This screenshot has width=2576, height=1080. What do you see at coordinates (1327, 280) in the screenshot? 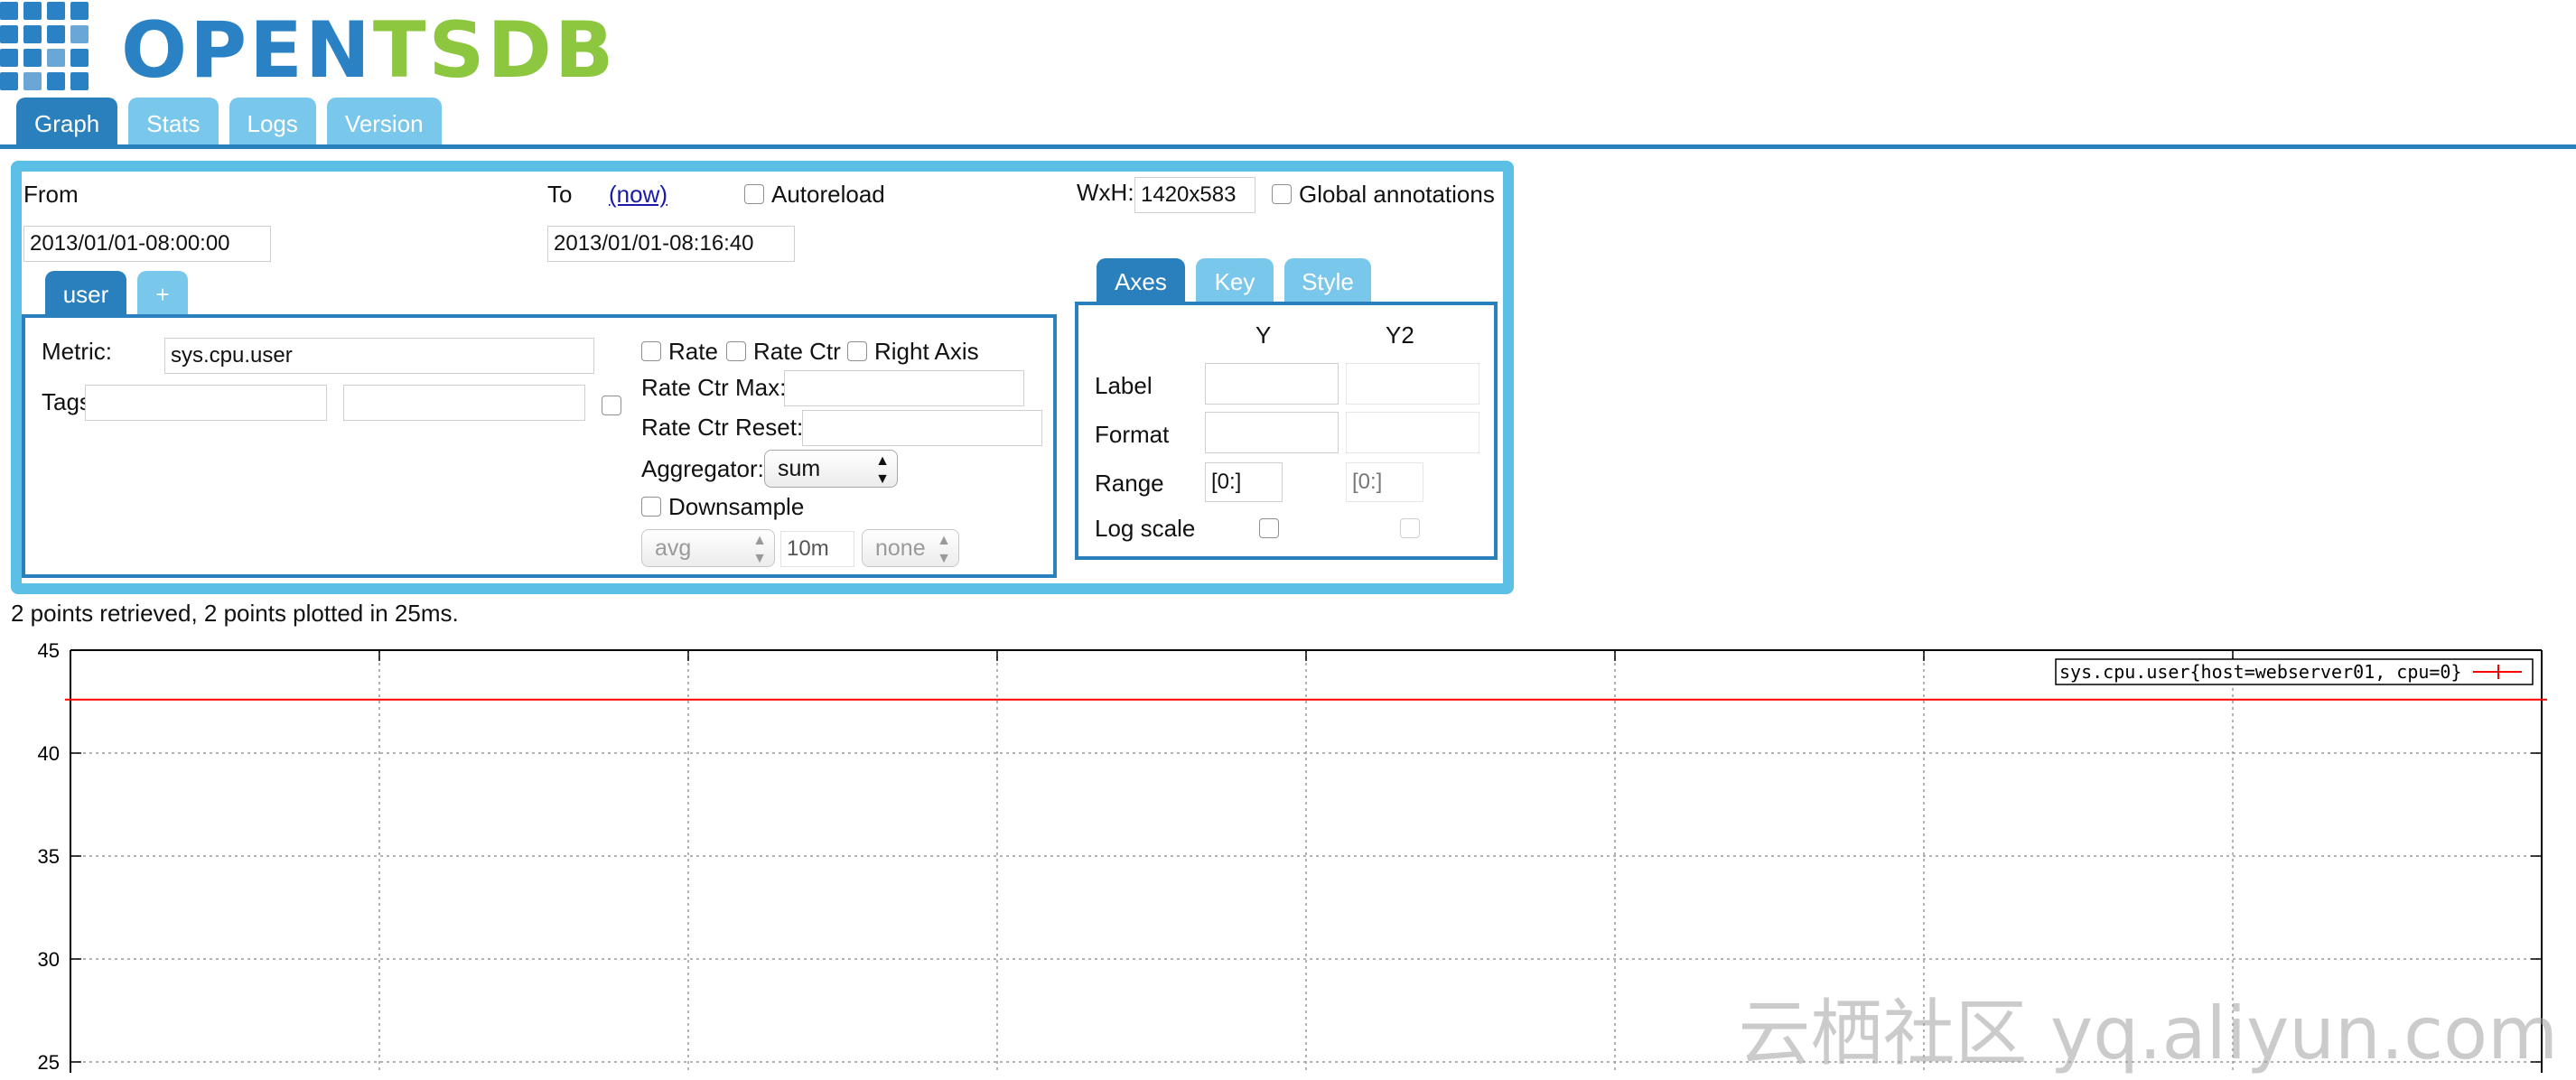
I see `tab-style: Style` at bounding box center [1327, 280].